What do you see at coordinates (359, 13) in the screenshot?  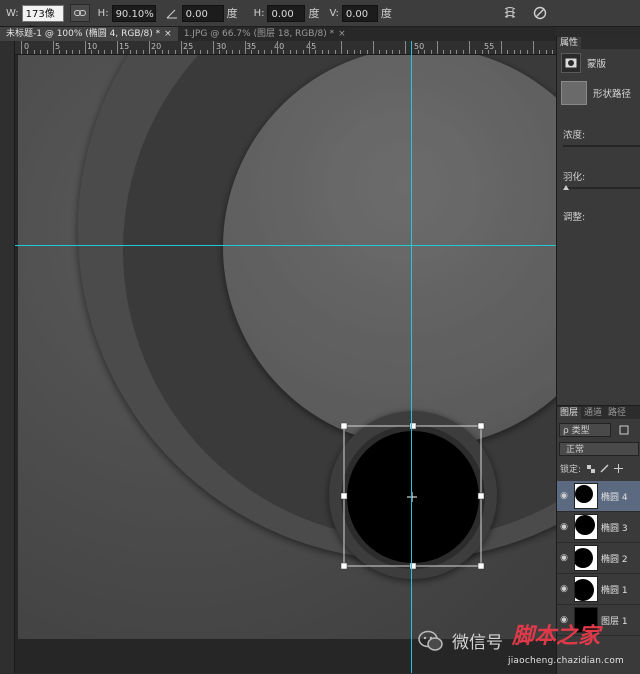 I see `skew-v-field: 0.00` at bounding box center [359, 13].